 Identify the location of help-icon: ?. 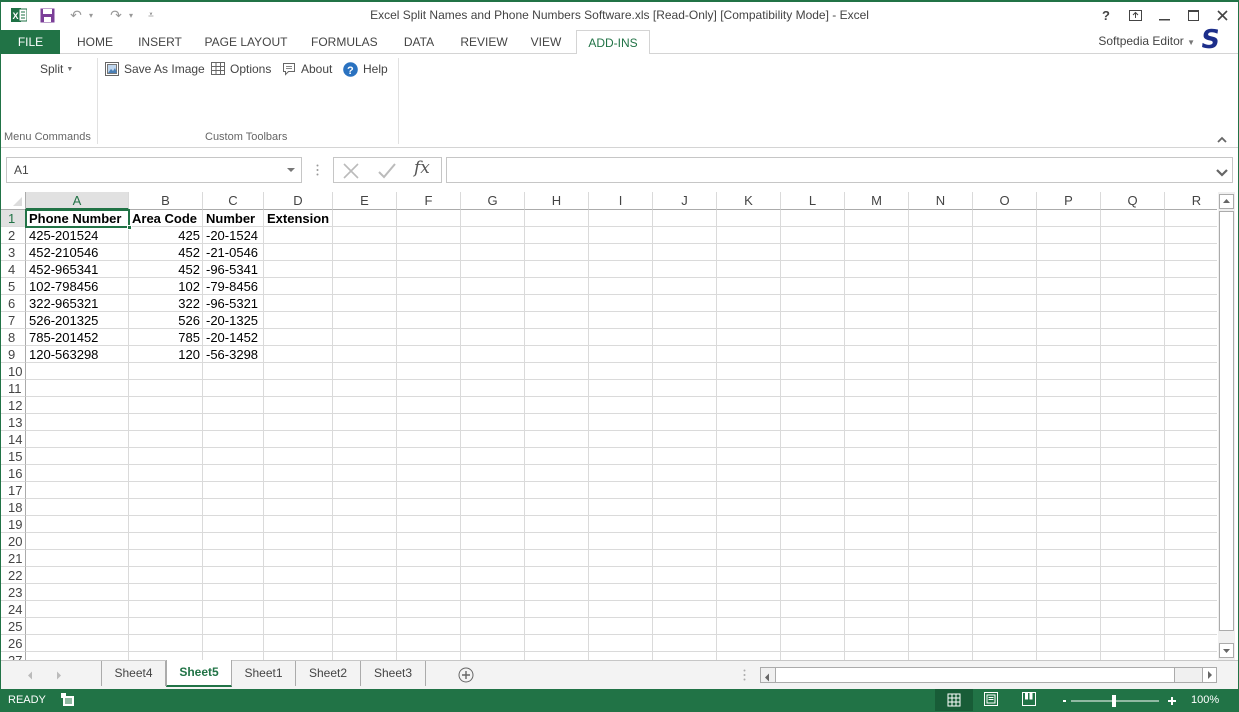
(1106, 15).